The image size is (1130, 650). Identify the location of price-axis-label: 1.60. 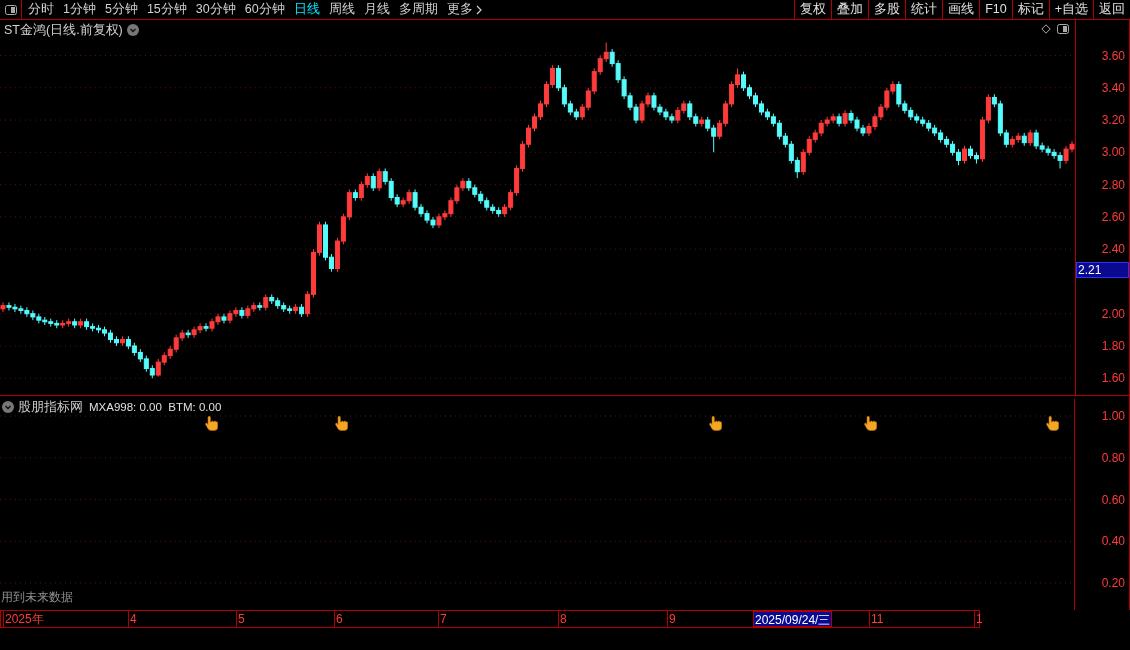
(1113, 378).